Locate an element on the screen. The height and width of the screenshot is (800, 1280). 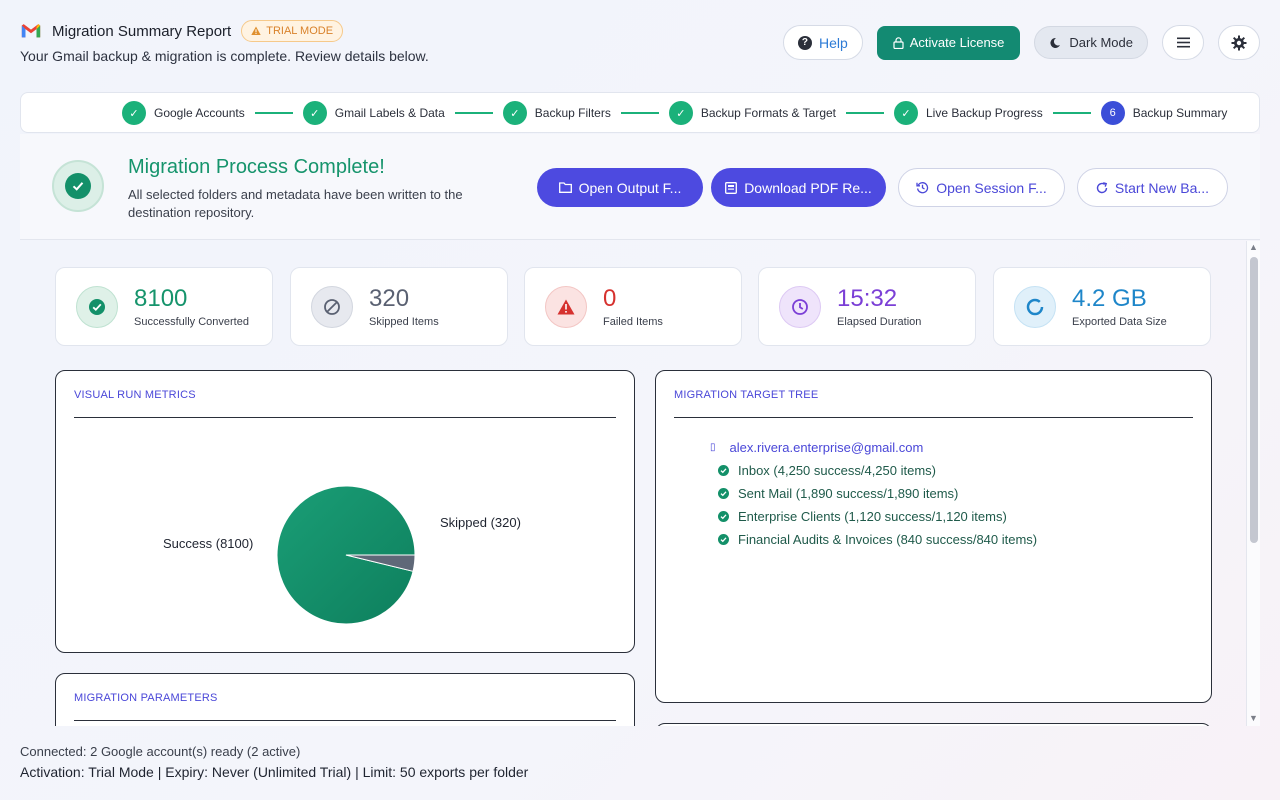
step-label: Live Backup Progress is located at coordinates (984, 113).